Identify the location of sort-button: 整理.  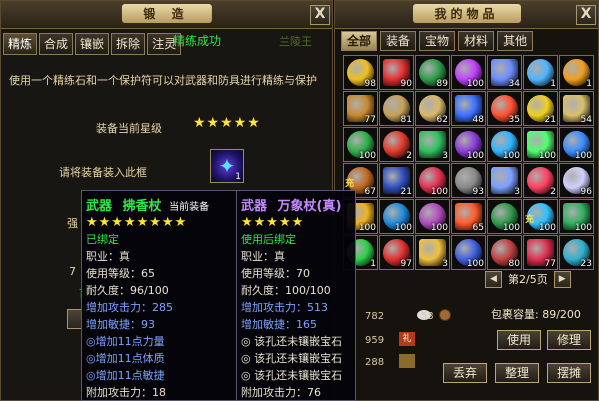
(517, 373).